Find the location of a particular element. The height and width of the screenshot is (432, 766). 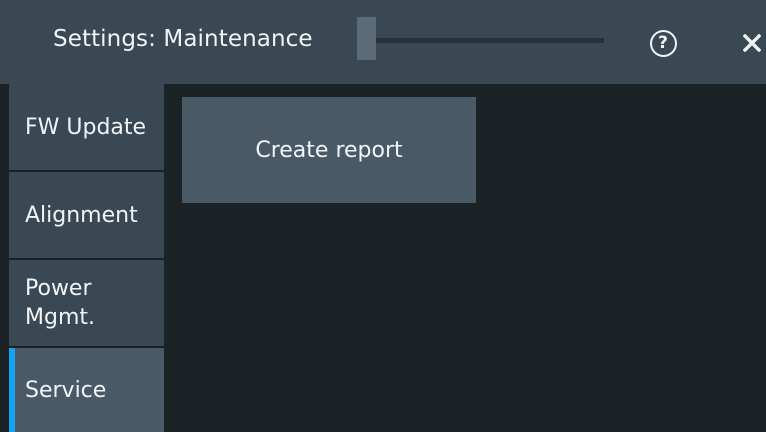

close-button is located at coordinates (752, 43).